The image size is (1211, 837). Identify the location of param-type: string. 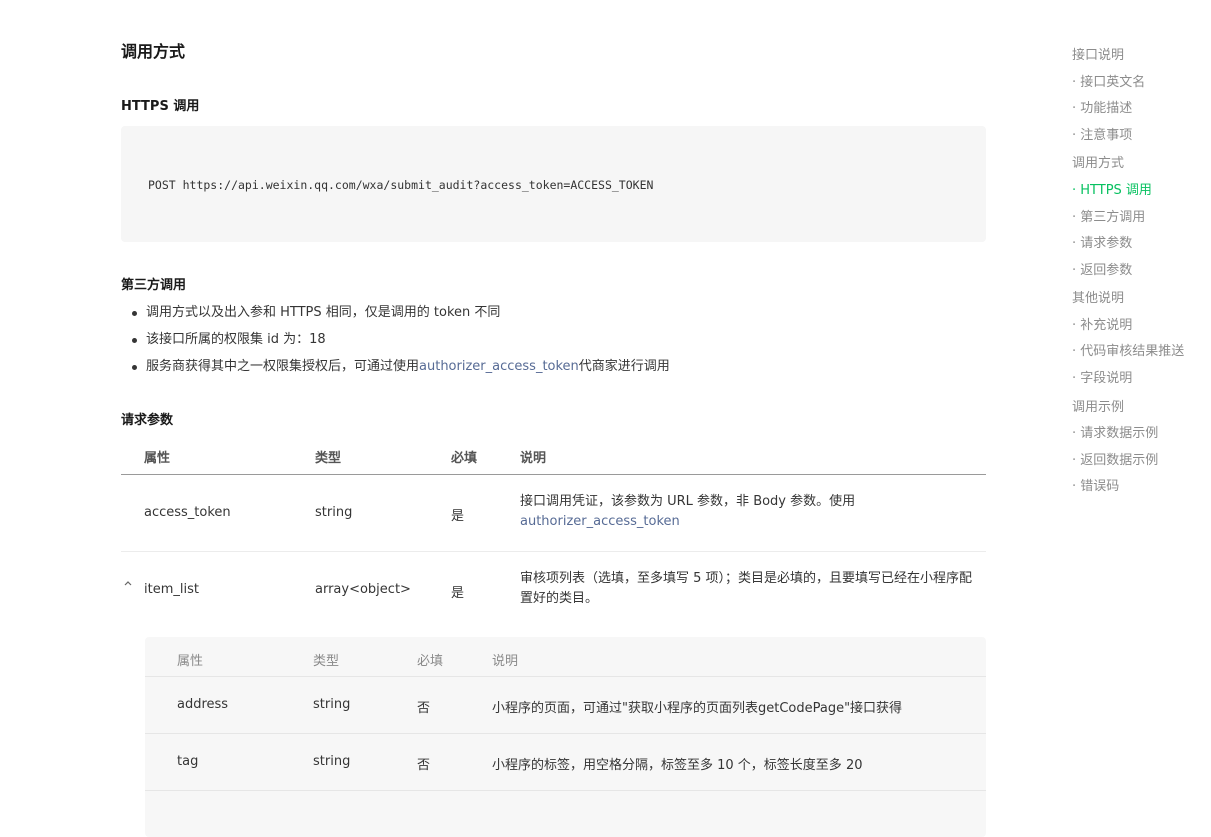
(334, 512).